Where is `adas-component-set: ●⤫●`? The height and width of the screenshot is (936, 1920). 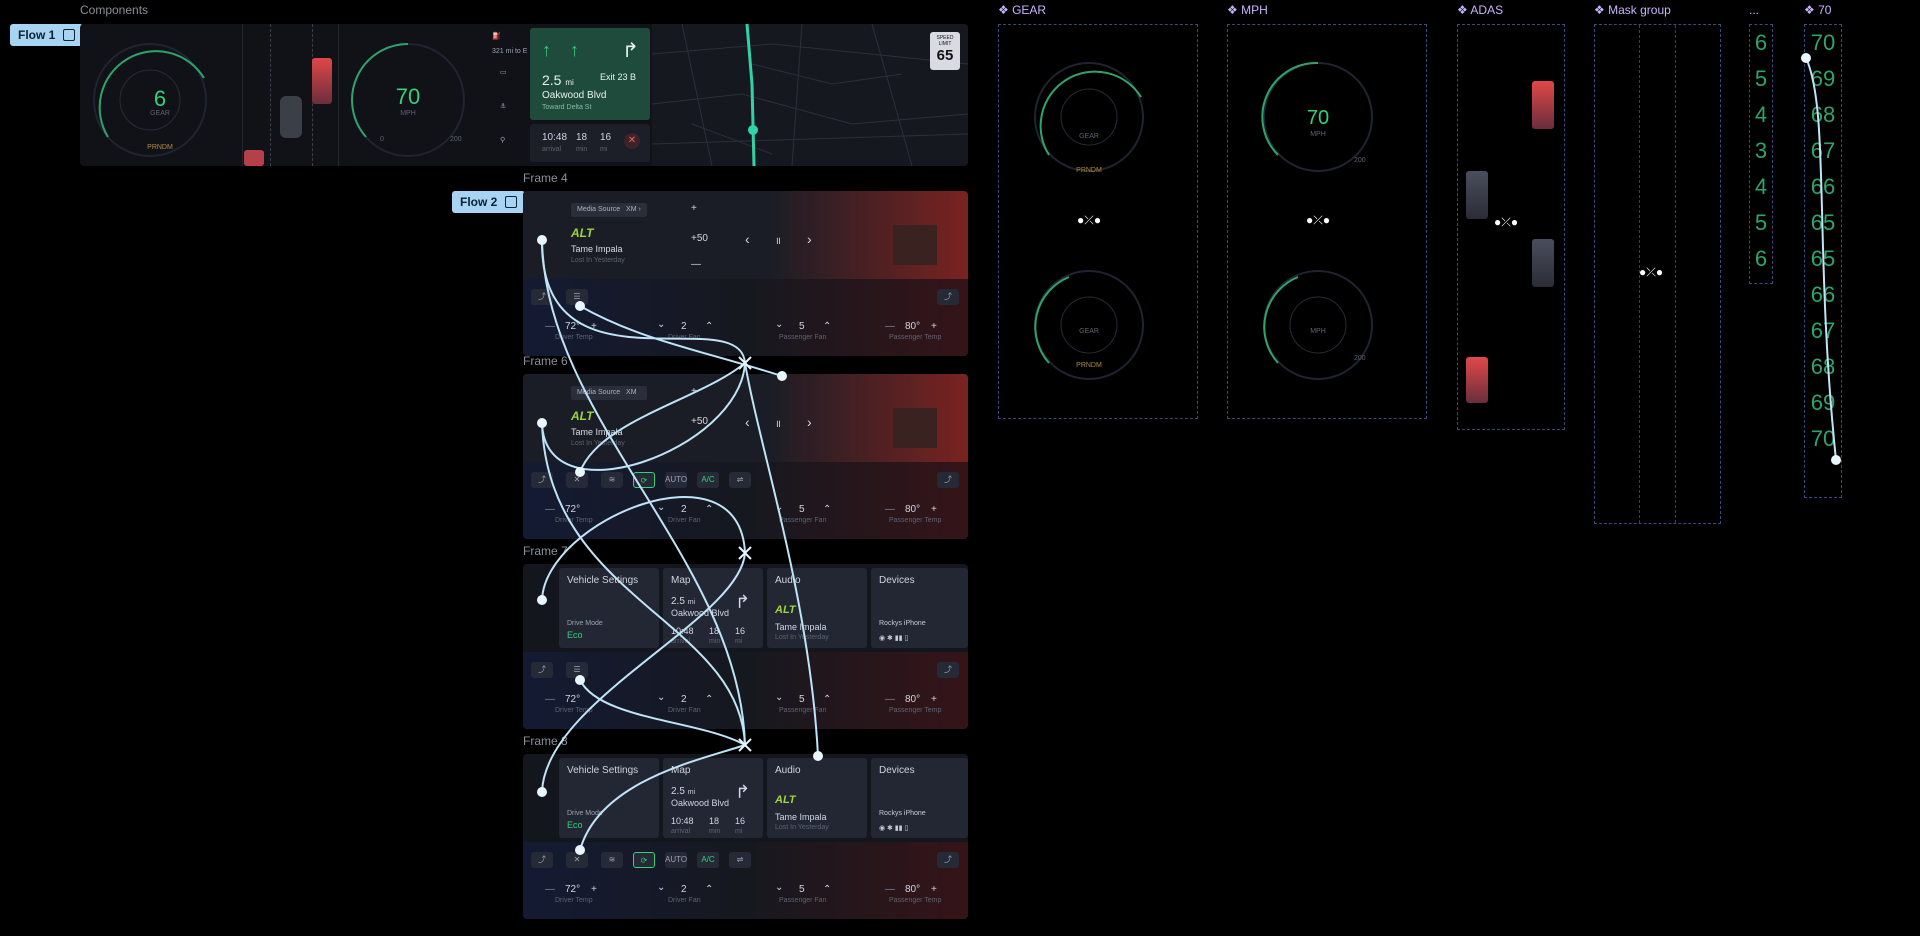 adas-component-set: ●⤫● is located at coordinates (1511, 227).